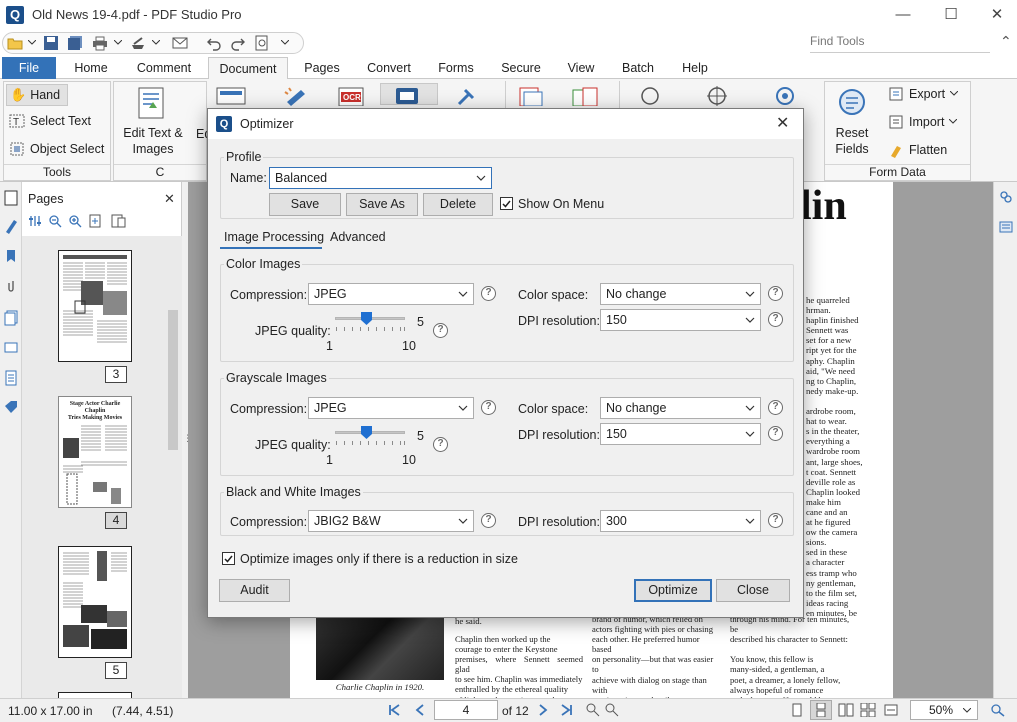 This screenshot has width=1017, height=722. Describe the element at coordinates (214, 43) in the screenshot. I see `undo-icon` at that location.